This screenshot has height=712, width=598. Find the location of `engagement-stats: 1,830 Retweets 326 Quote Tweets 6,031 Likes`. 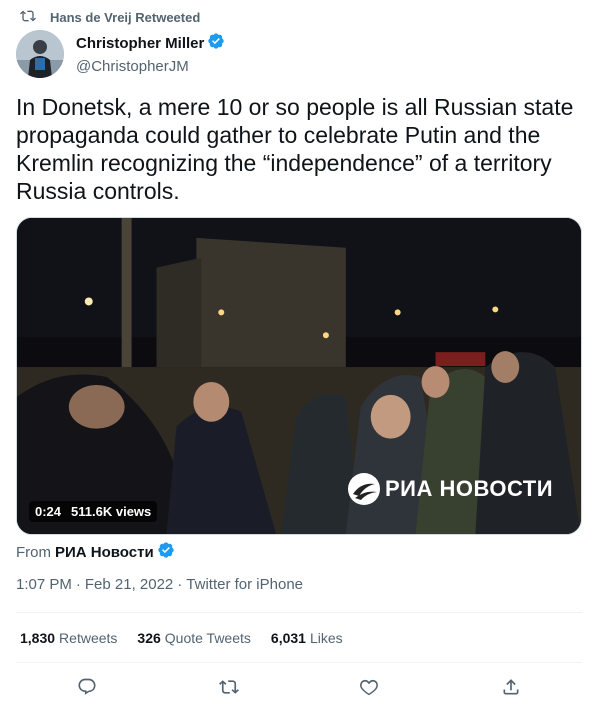

engagement-stats: 1,830 Retweets 326 Quote Tweets 6,031 Likes is located at coordinates (191, 638).